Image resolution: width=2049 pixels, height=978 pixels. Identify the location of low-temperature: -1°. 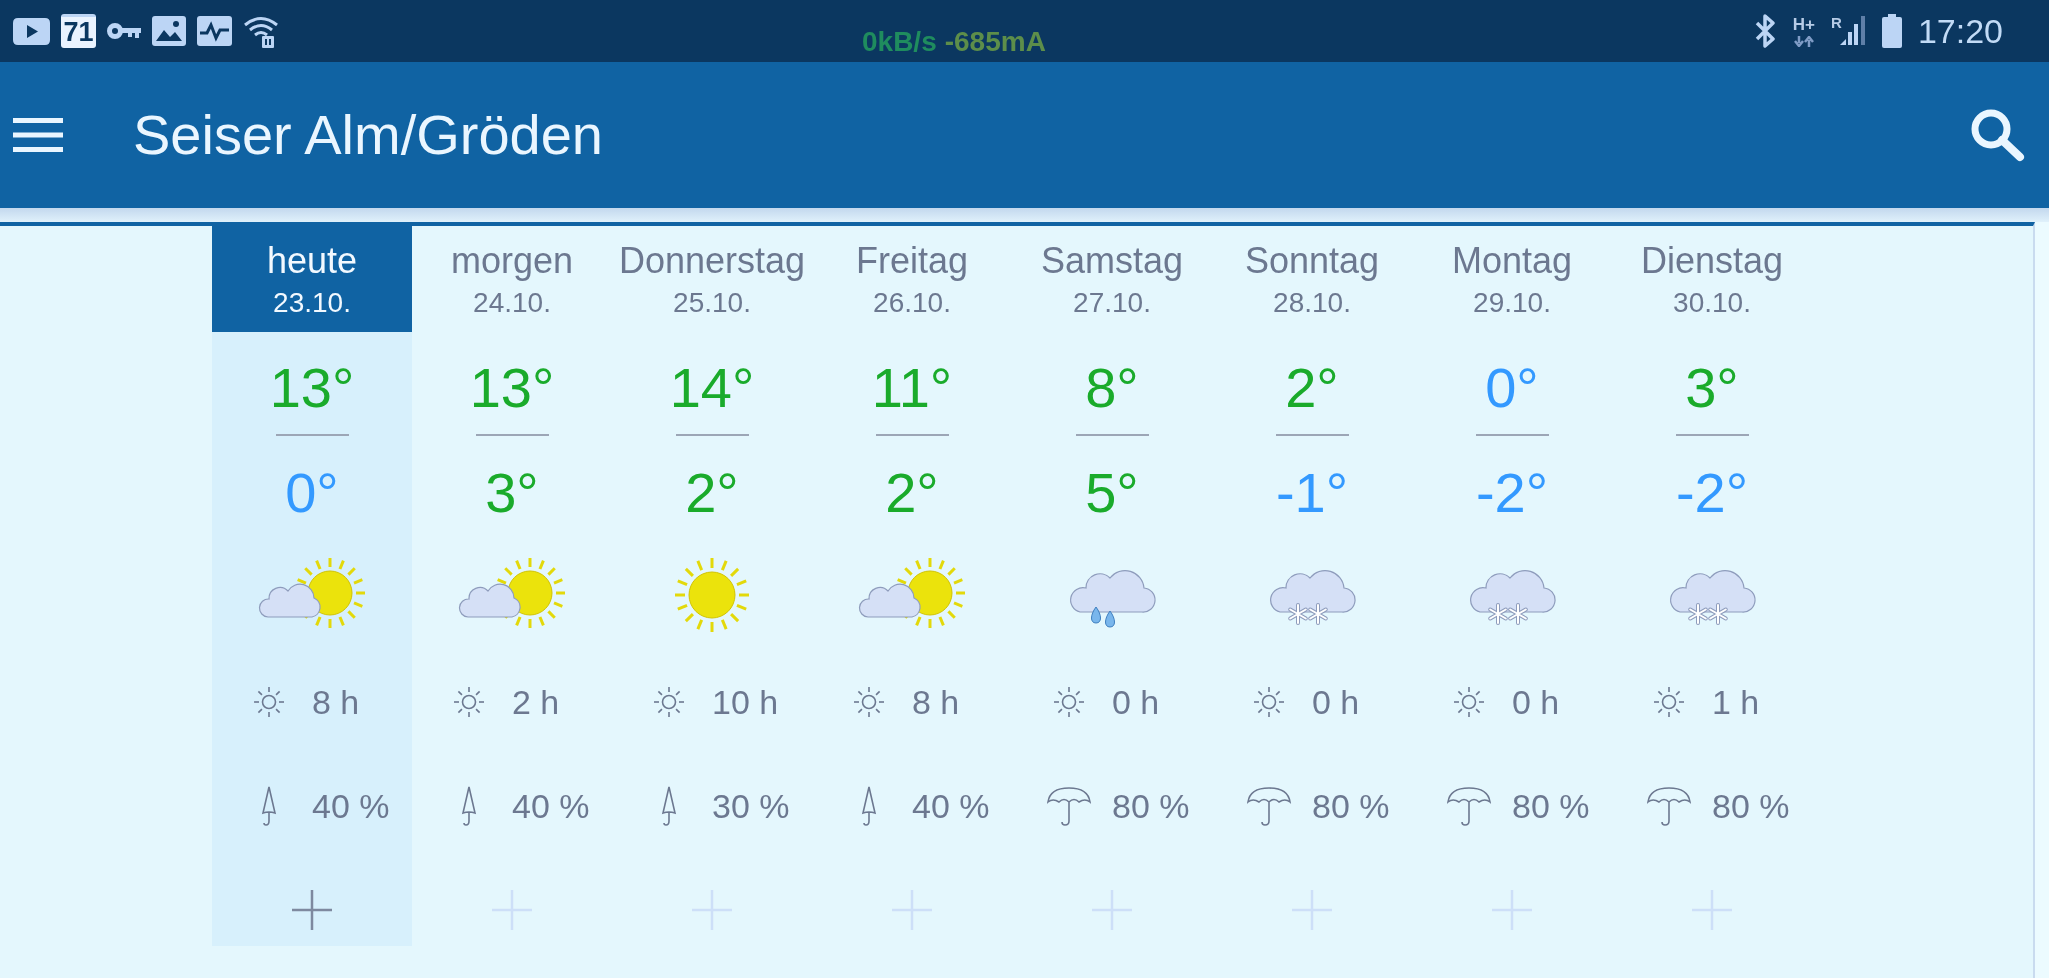
(1312, 493).